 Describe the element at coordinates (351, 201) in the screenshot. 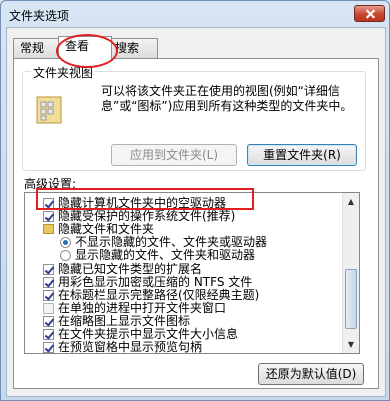

I see `scroll-up-arrow-icon: ▲` at that location.